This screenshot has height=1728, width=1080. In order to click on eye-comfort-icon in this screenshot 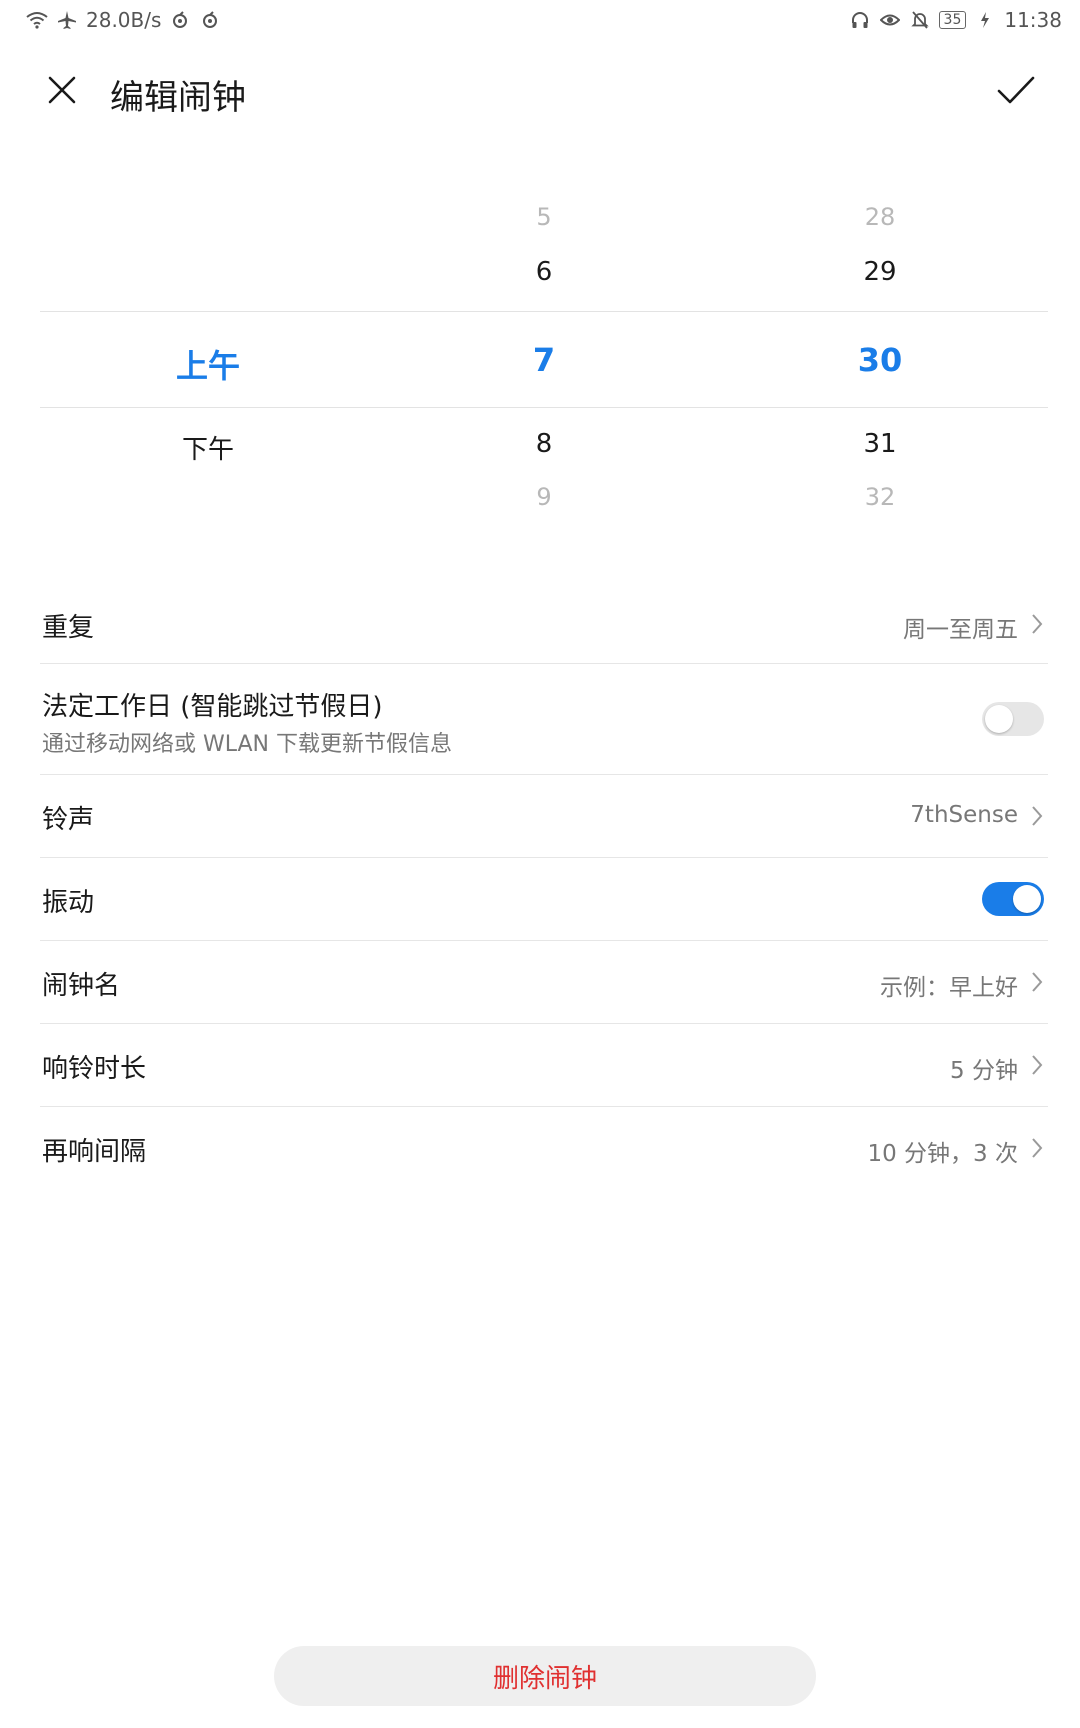, I will do `click(890, 20)`.